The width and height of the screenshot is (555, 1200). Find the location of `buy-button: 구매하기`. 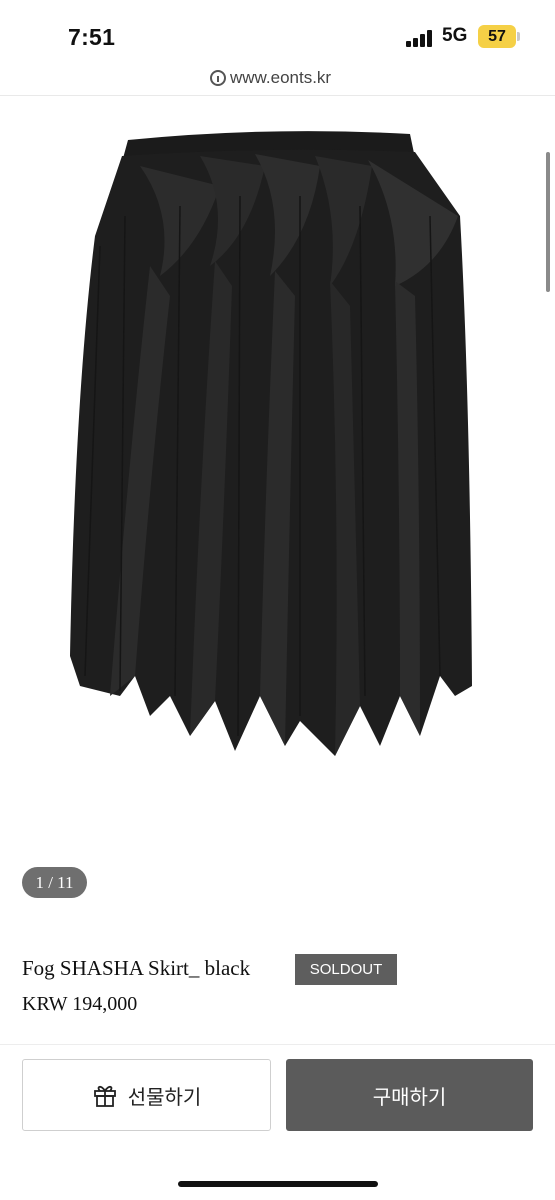

buy-button: 구매하기 is located at coordinates (409, 1095).